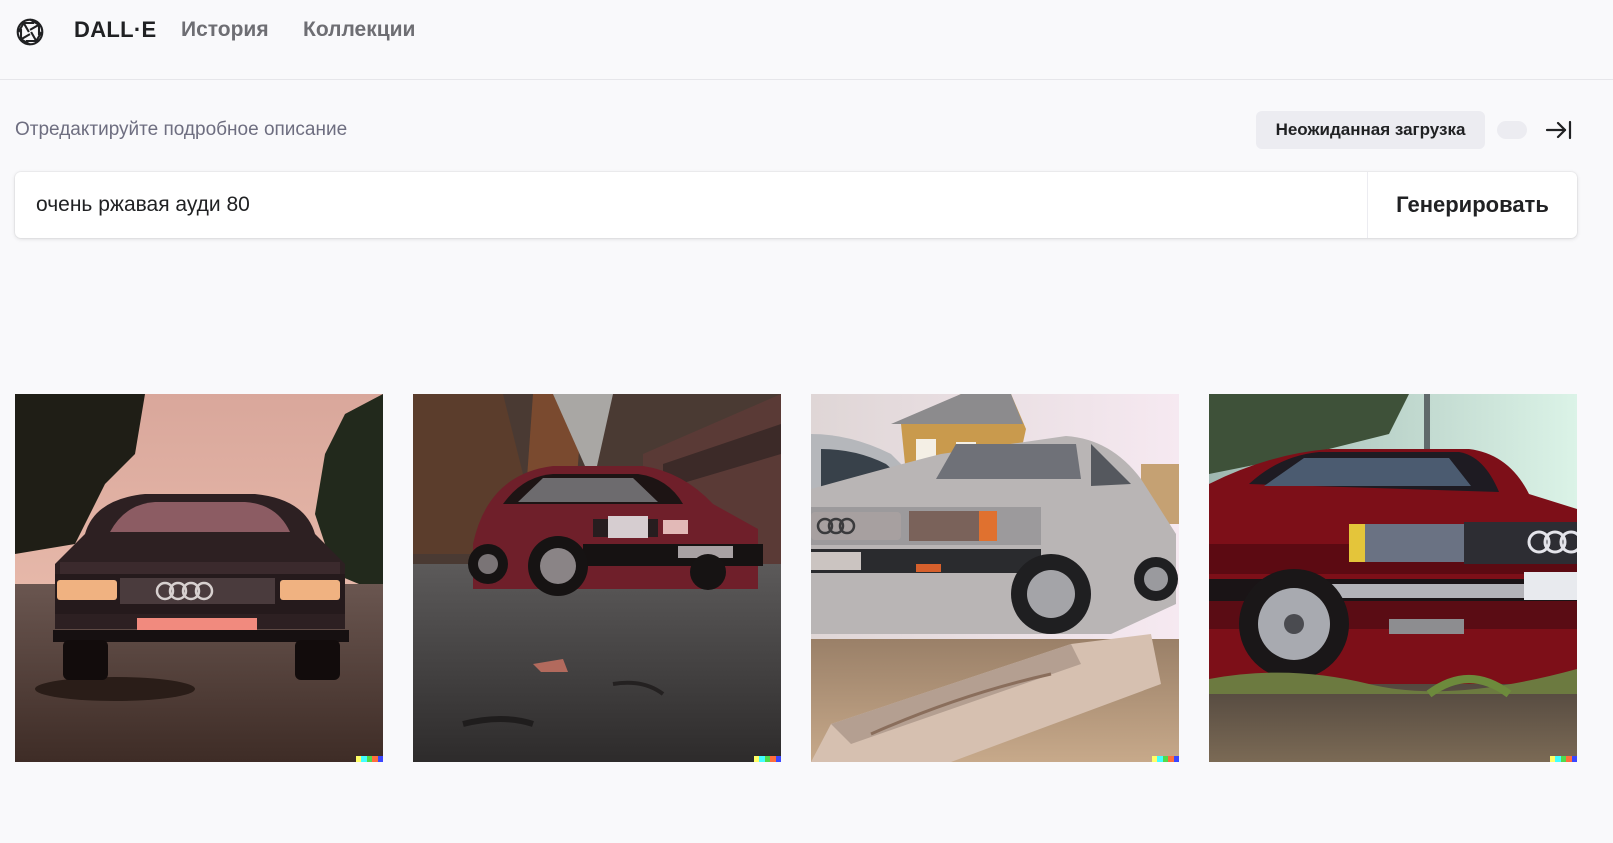 Image resolution: width=1613 pixels, height=843 pixels. What do you see at coordinates (1370, 130) in the screenshot?
I see `surprise-upload-button: Неожиданная загрузка` at bounding box center [1370, 130].